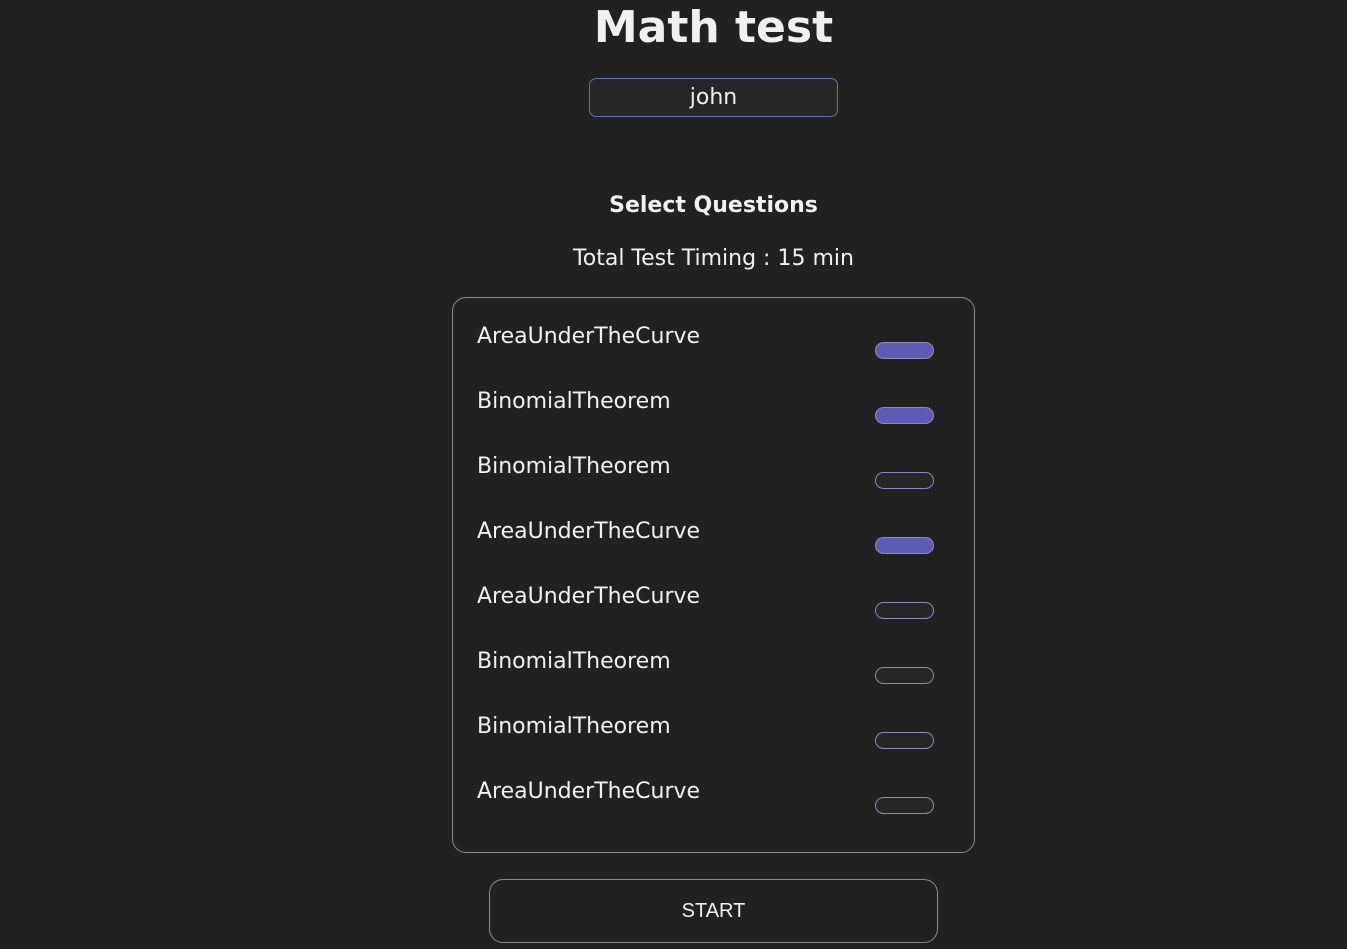 This screenshot has height=949, width=1347. What do you see at coordinates (713, 258) in the screenshot?
I see `total-test-timing: Total Test Timing : 15 min` at bounding box center [713, 258].